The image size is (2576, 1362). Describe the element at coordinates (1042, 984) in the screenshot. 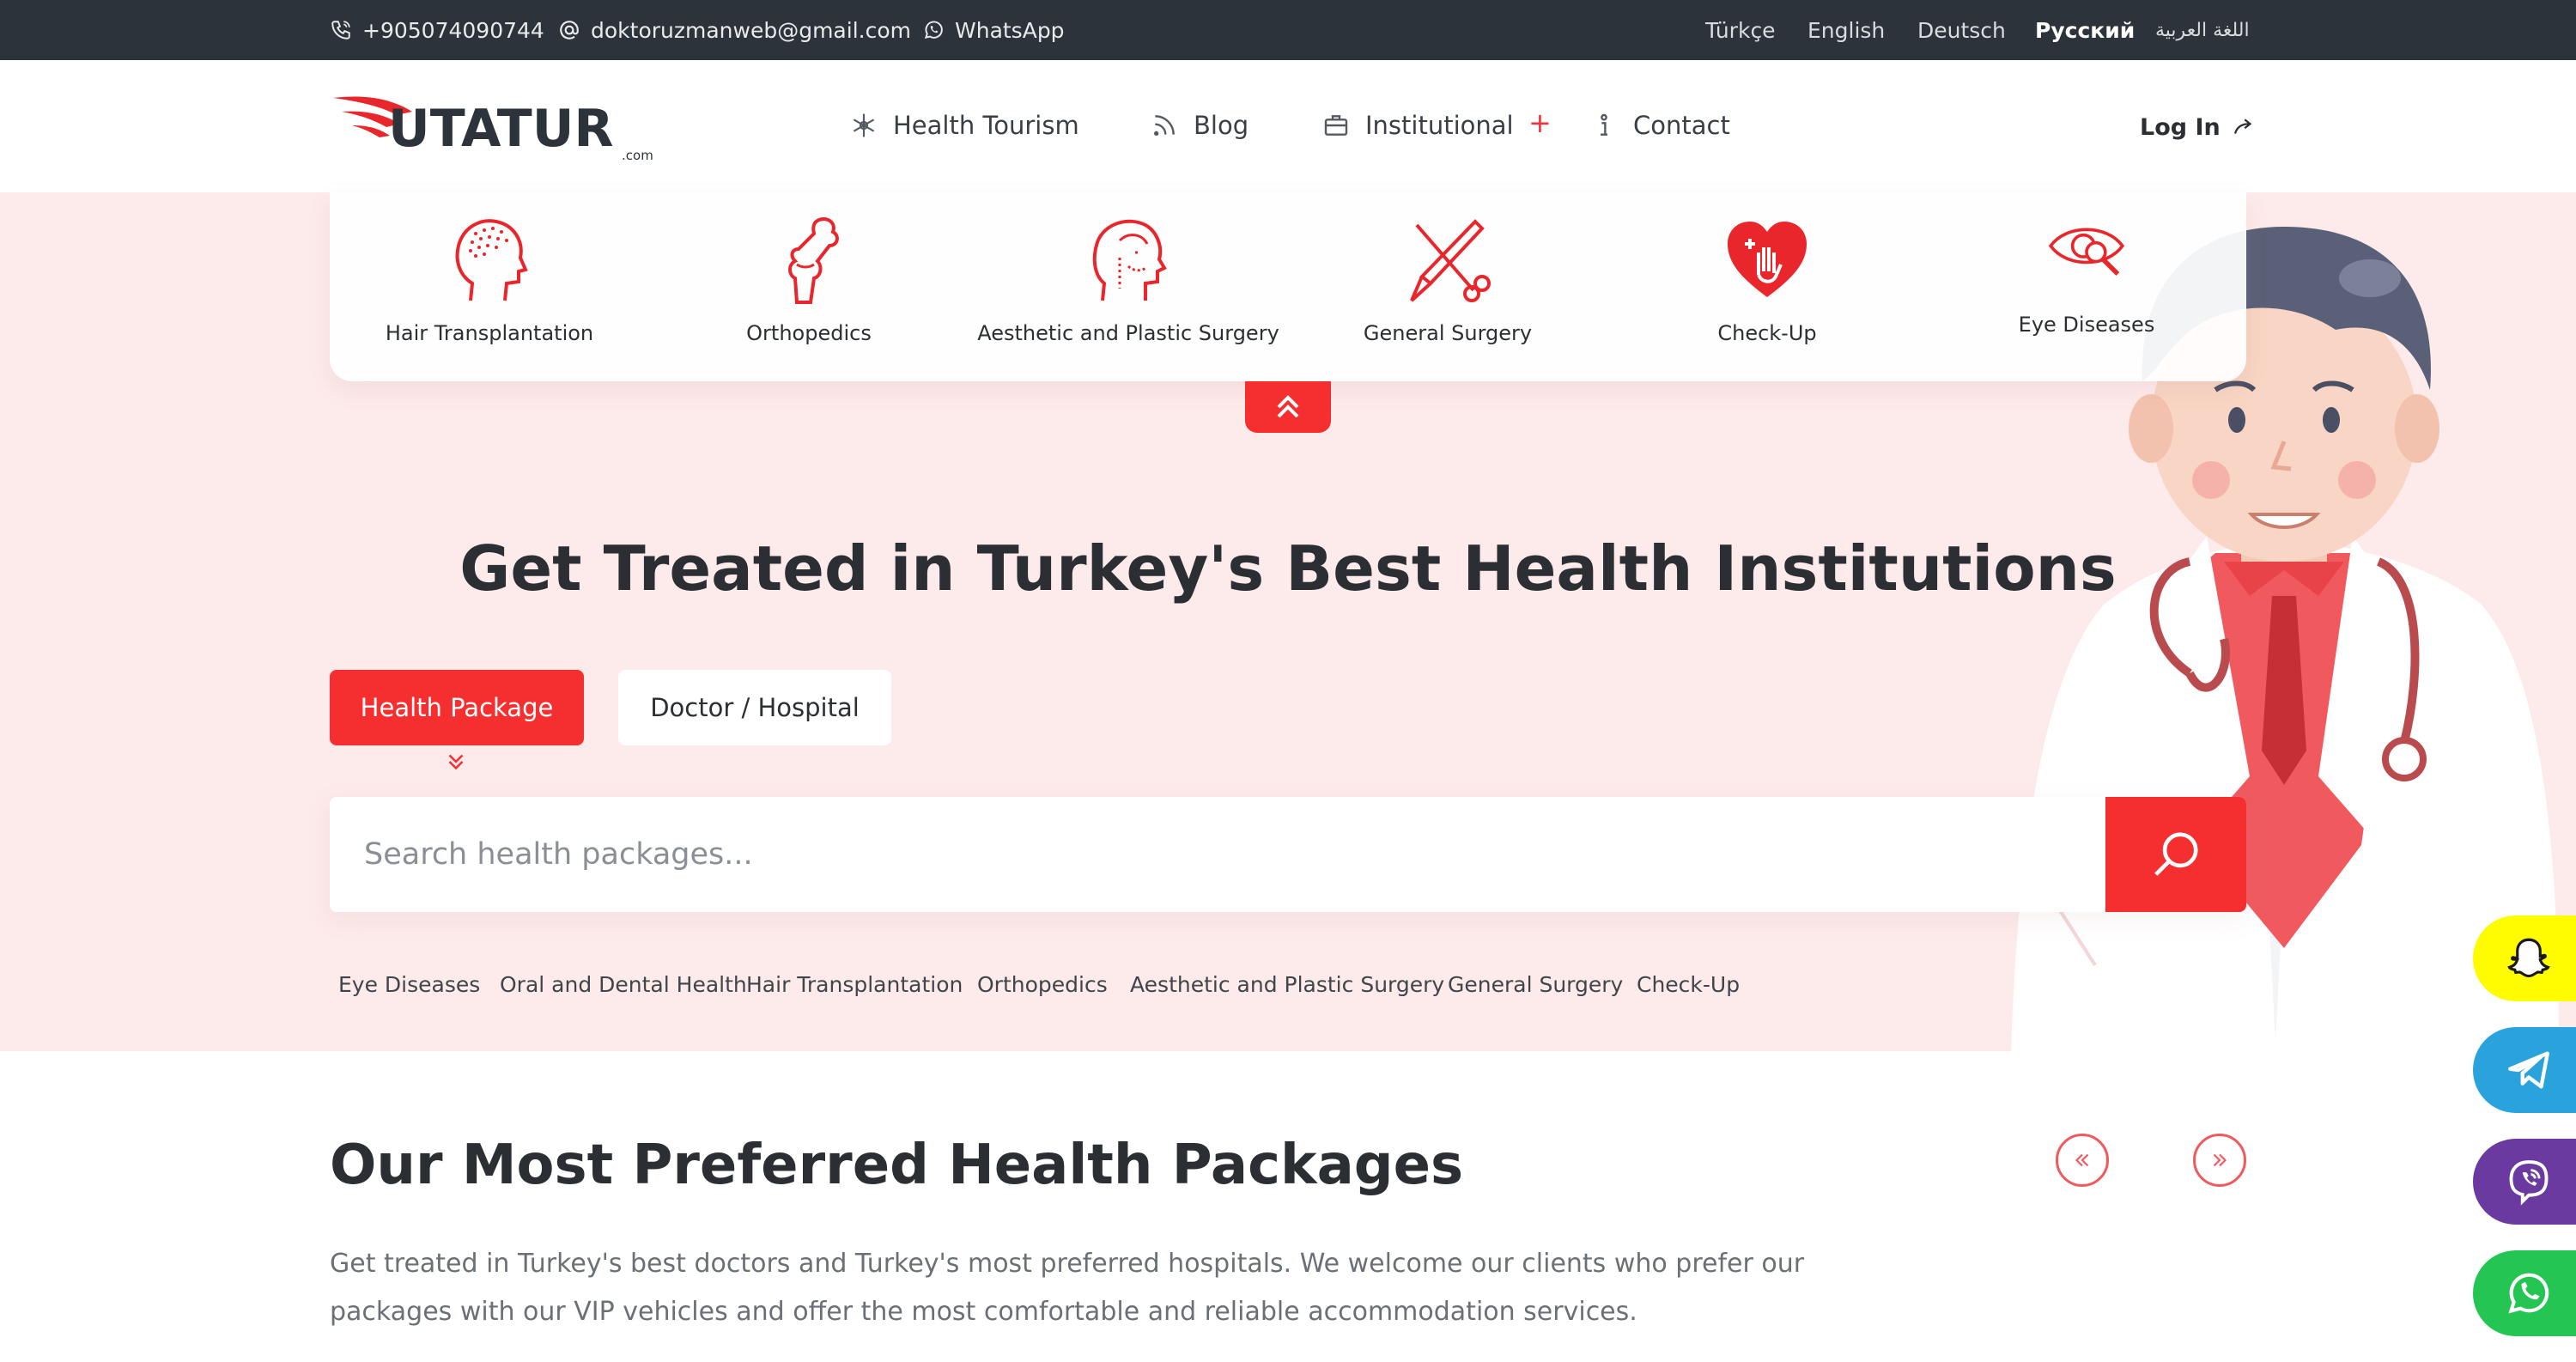

I see `quick-link-orthopedics: Orthopedics` at that location.